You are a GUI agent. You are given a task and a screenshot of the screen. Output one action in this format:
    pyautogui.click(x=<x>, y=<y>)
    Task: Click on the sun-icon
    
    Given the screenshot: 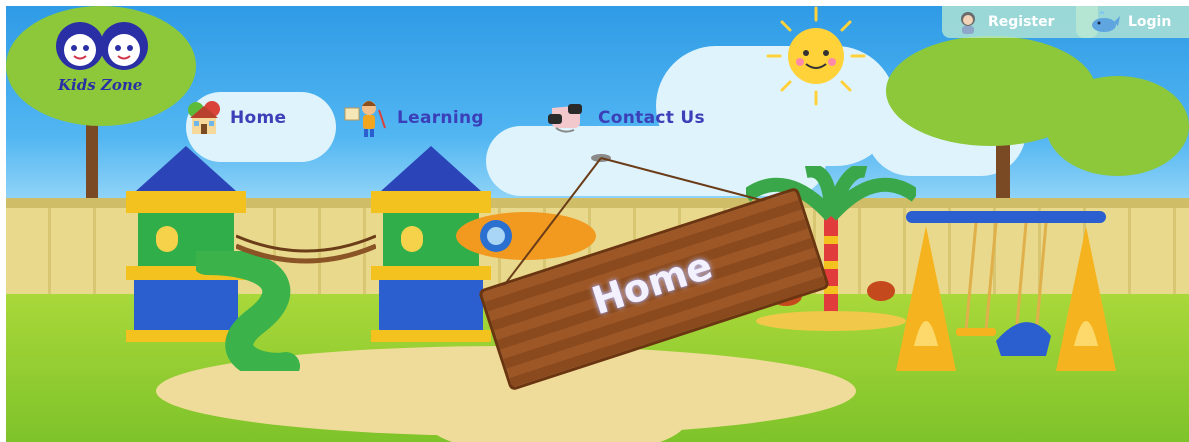 What is the action you would take?
    pyautogui.click(x=816, y=56)
    